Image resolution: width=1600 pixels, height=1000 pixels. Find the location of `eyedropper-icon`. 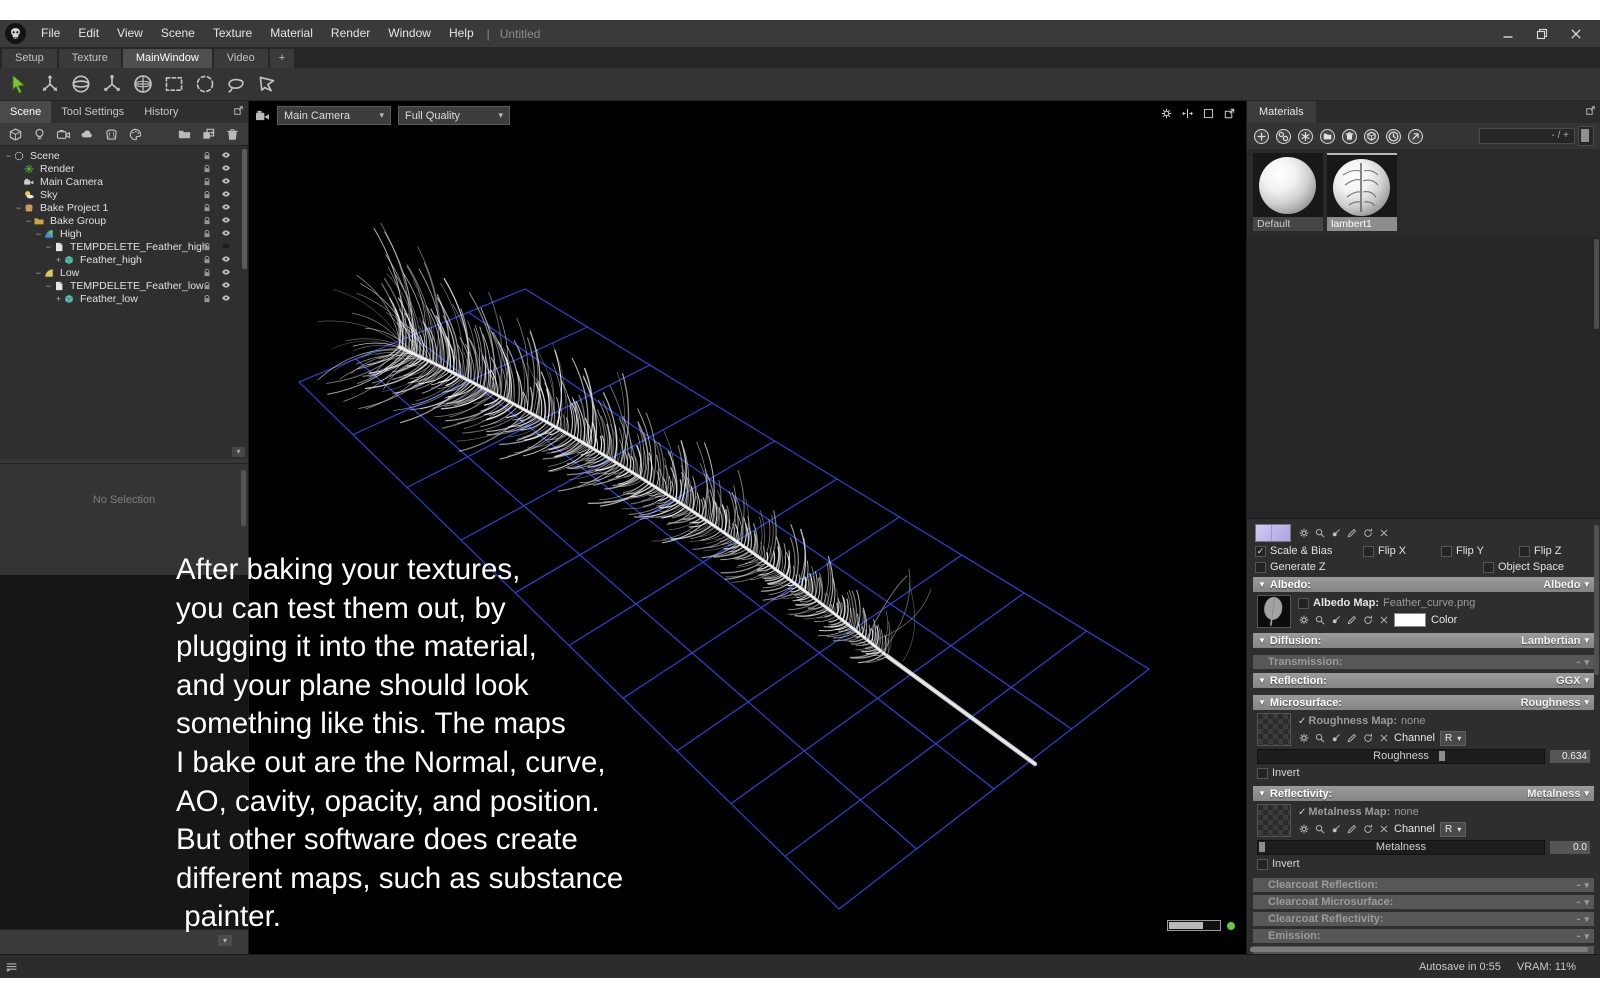

eyedropper-icon is located at coordinates (1336, 533).